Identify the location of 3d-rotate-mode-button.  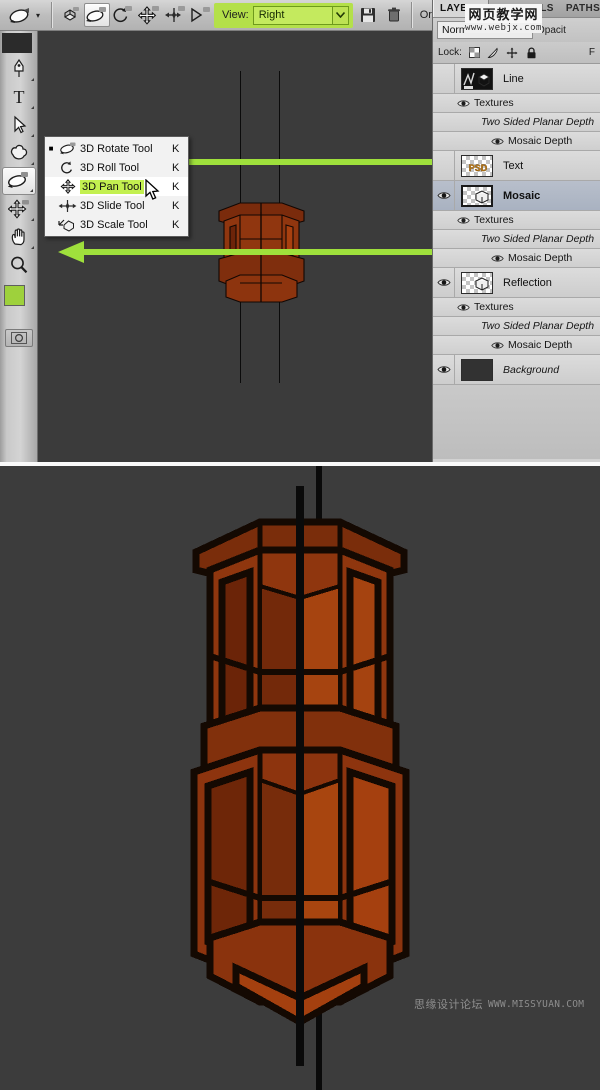
(97, 15).